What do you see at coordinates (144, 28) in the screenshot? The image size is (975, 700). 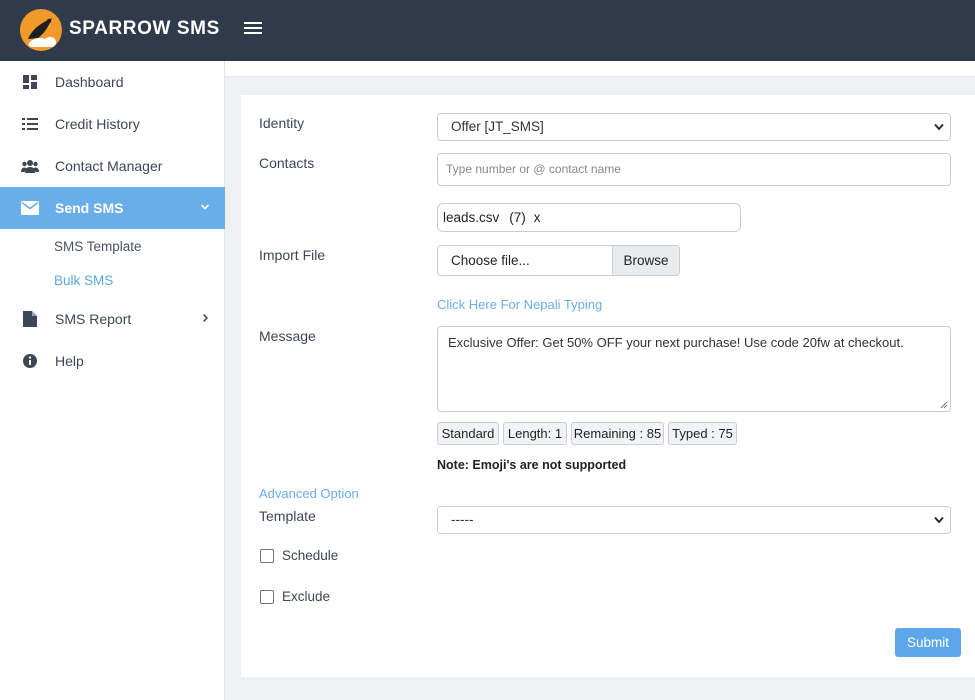 I see `brand-name: SPARROW SMS` at bounding box center [144, 28].